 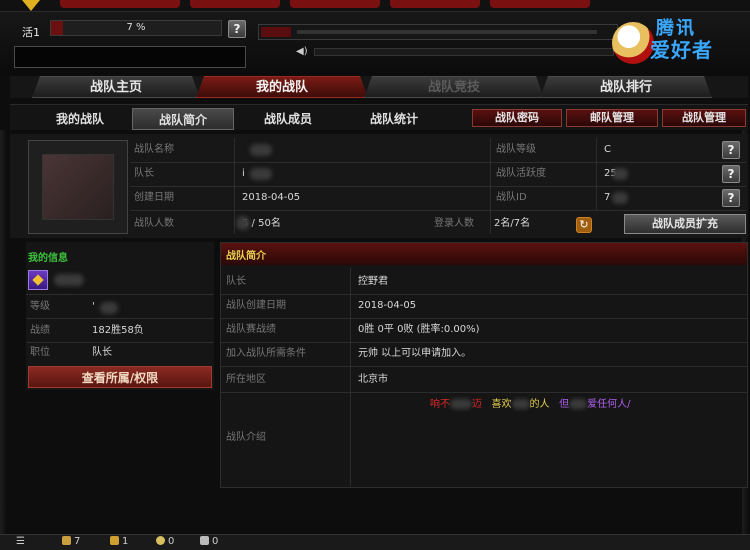 What do you see at coordinates (584, 225) in the screenshot?
I see `refresh-icon: ↻` at bounding box center [584, 225].